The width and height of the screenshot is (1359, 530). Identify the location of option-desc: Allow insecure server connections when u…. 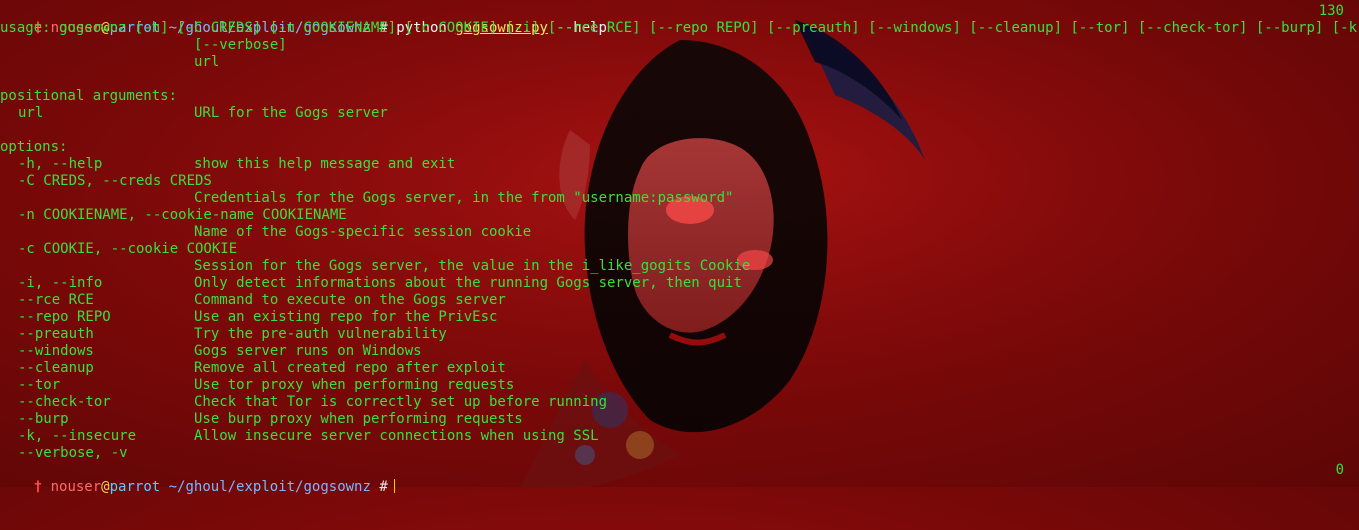
(396, 436).